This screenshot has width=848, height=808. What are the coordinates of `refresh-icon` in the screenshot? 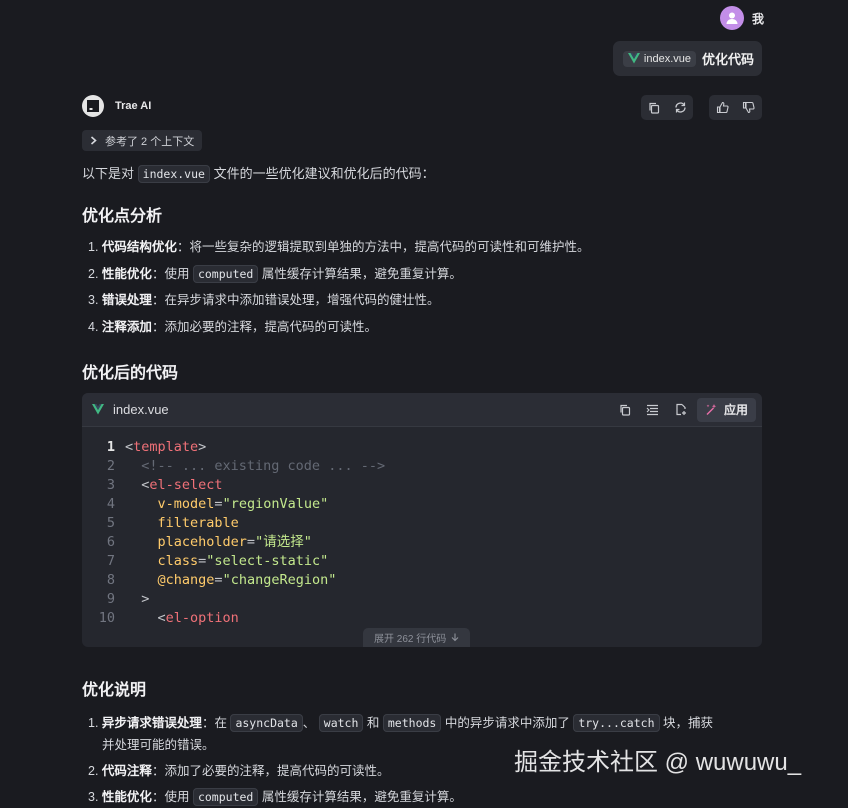 It's located at (680, 107).